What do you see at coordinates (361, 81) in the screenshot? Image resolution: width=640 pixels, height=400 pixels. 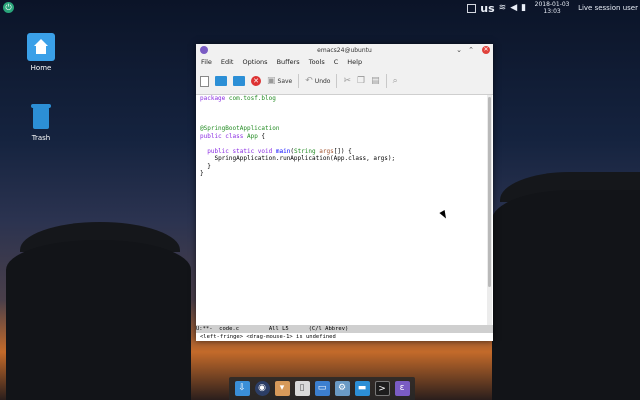 I see `copy-icon: ❐` at bounding box center [361, 81].